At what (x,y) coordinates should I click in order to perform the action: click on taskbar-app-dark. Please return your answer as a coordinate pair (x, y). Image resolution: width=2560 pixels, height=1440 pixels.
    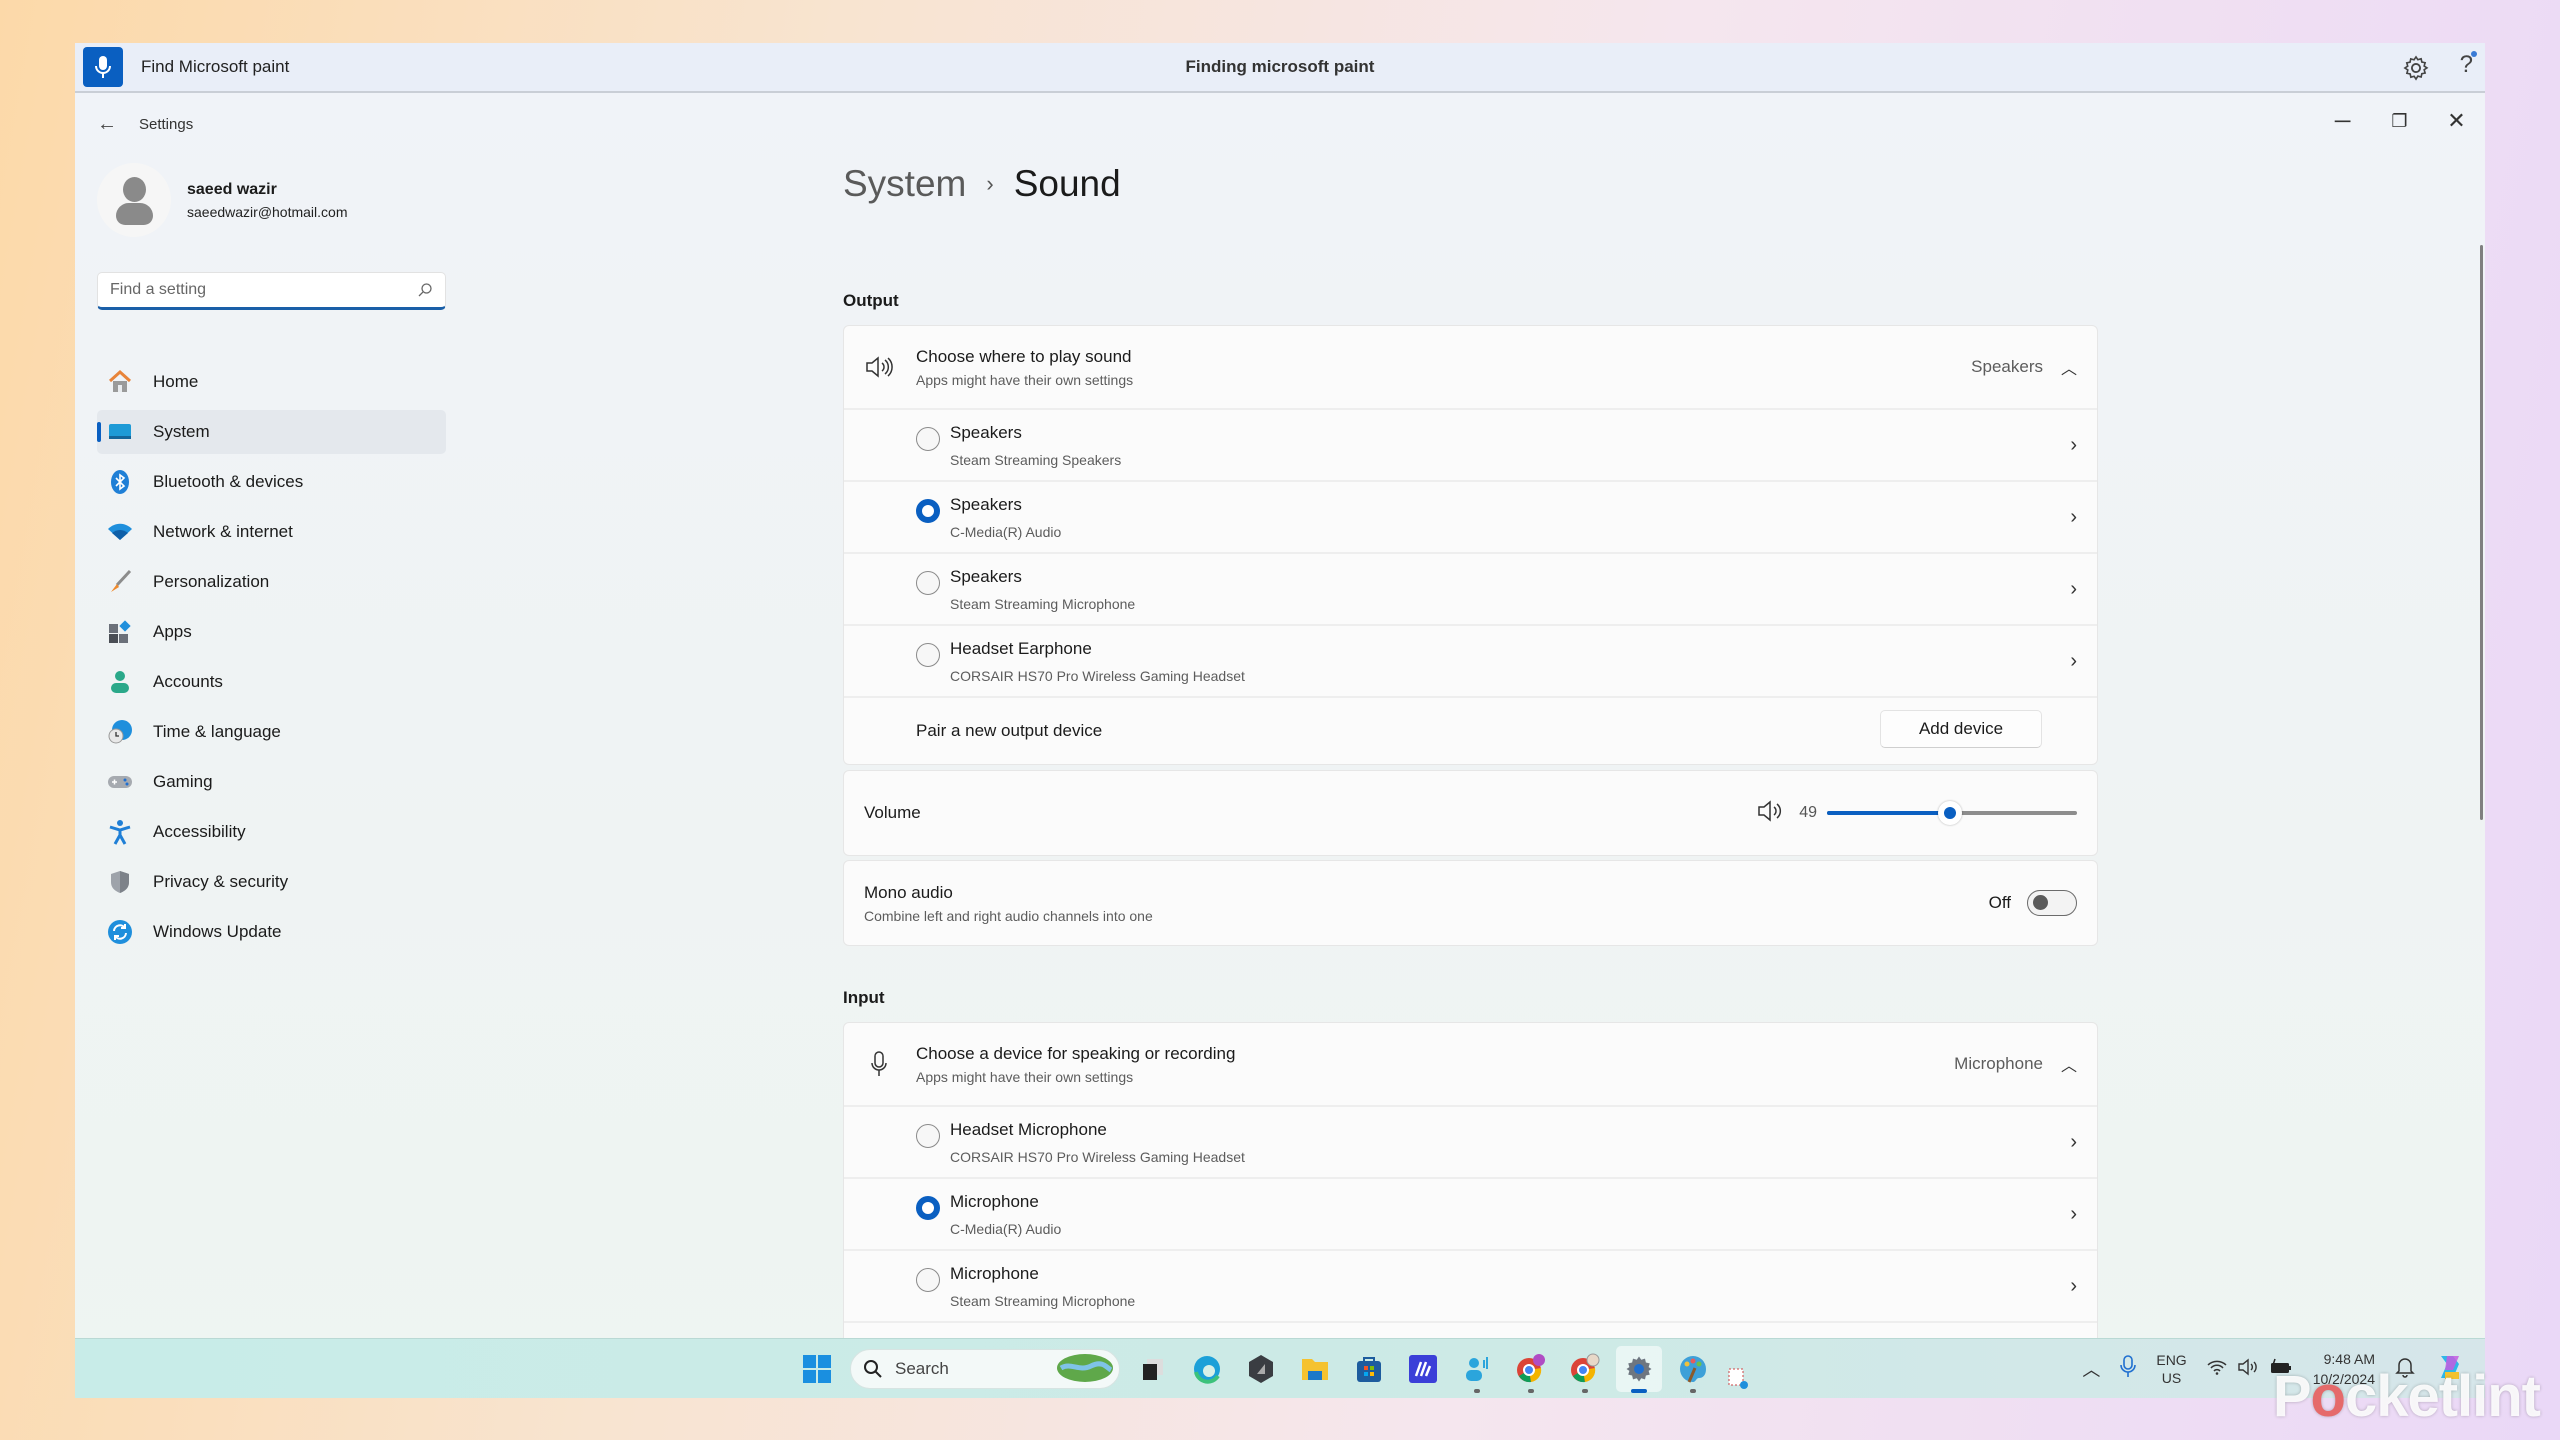
    Looking at the image, I should click on (1261, 1369).